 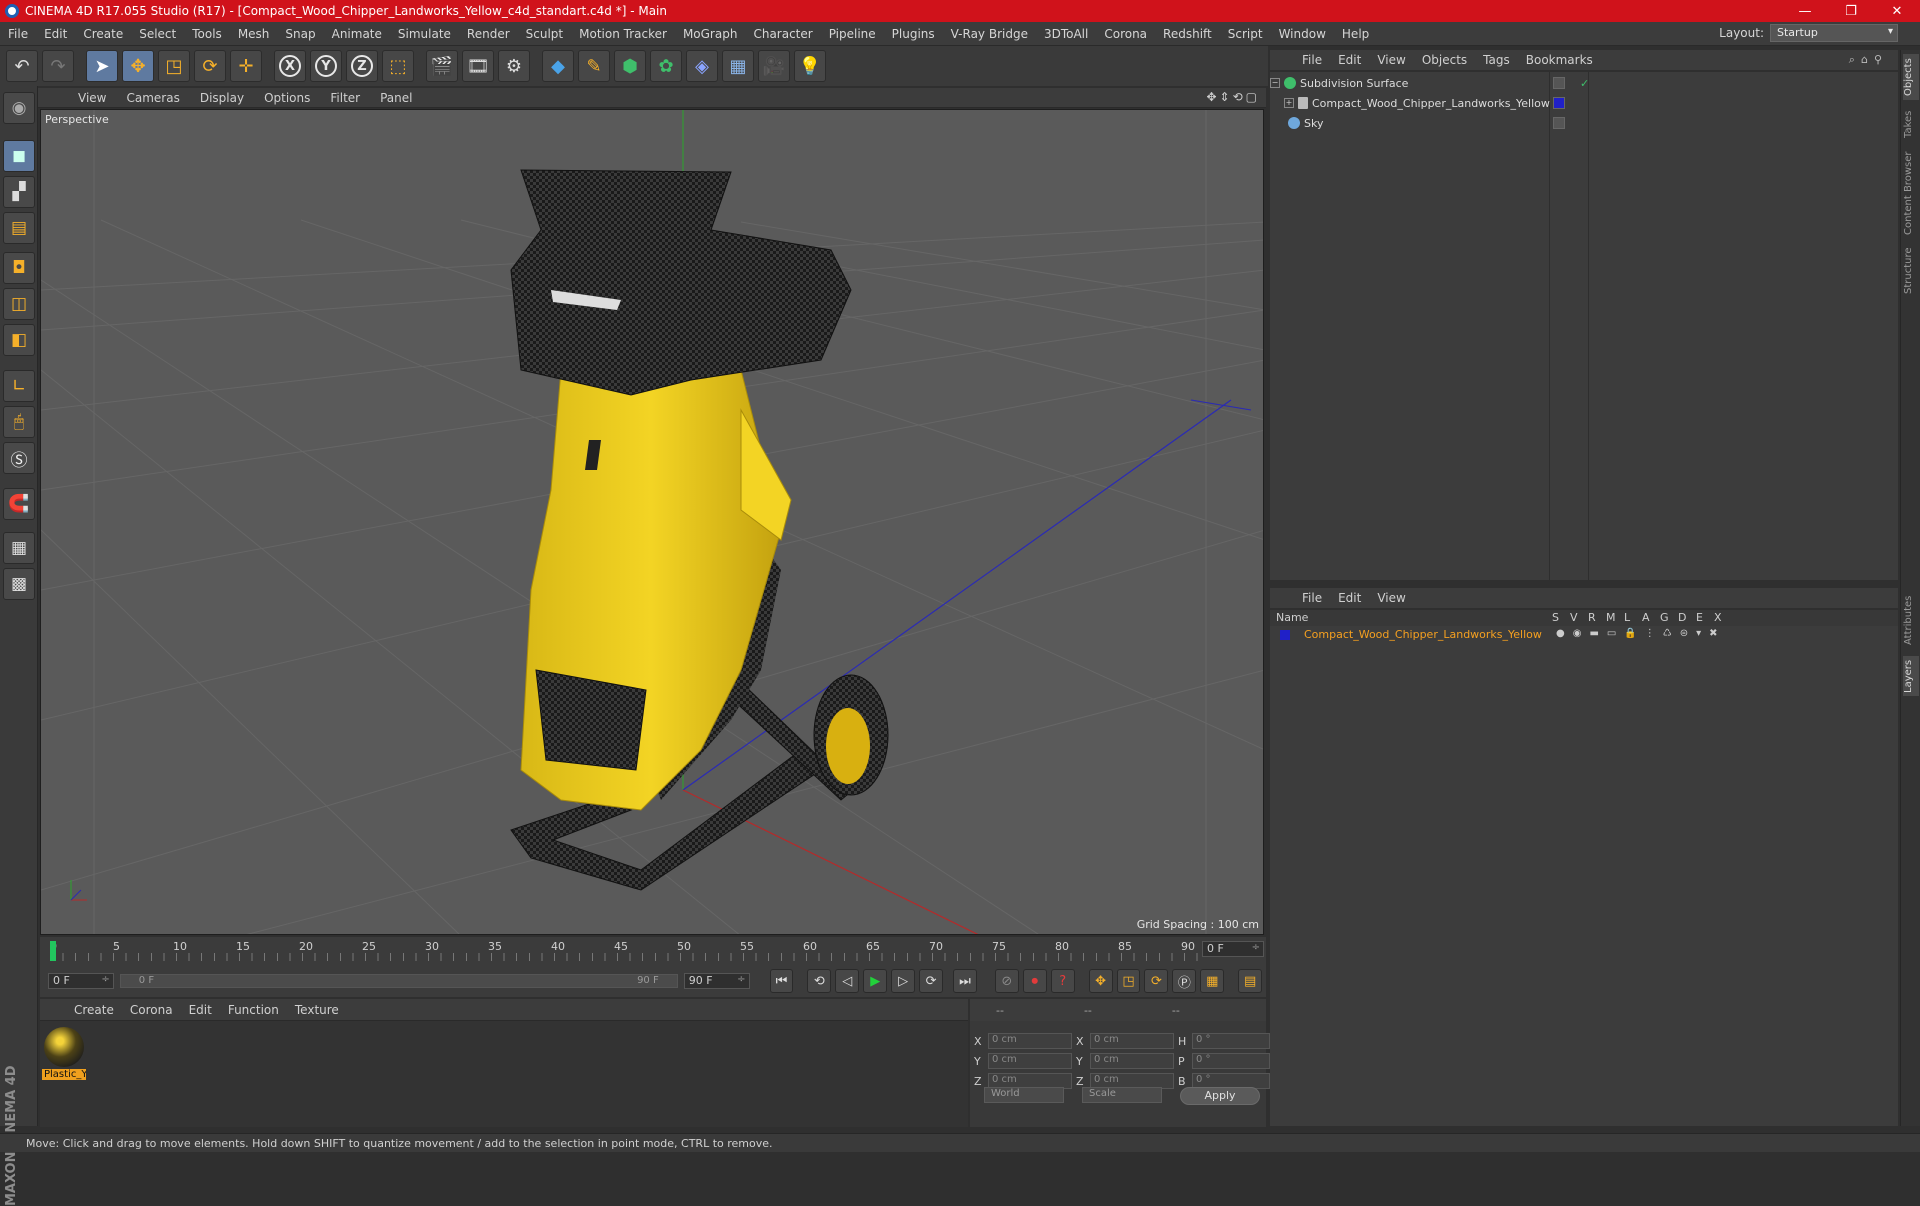 I want to click on model-mode-icon: ◼, so click(x=19, y=156).